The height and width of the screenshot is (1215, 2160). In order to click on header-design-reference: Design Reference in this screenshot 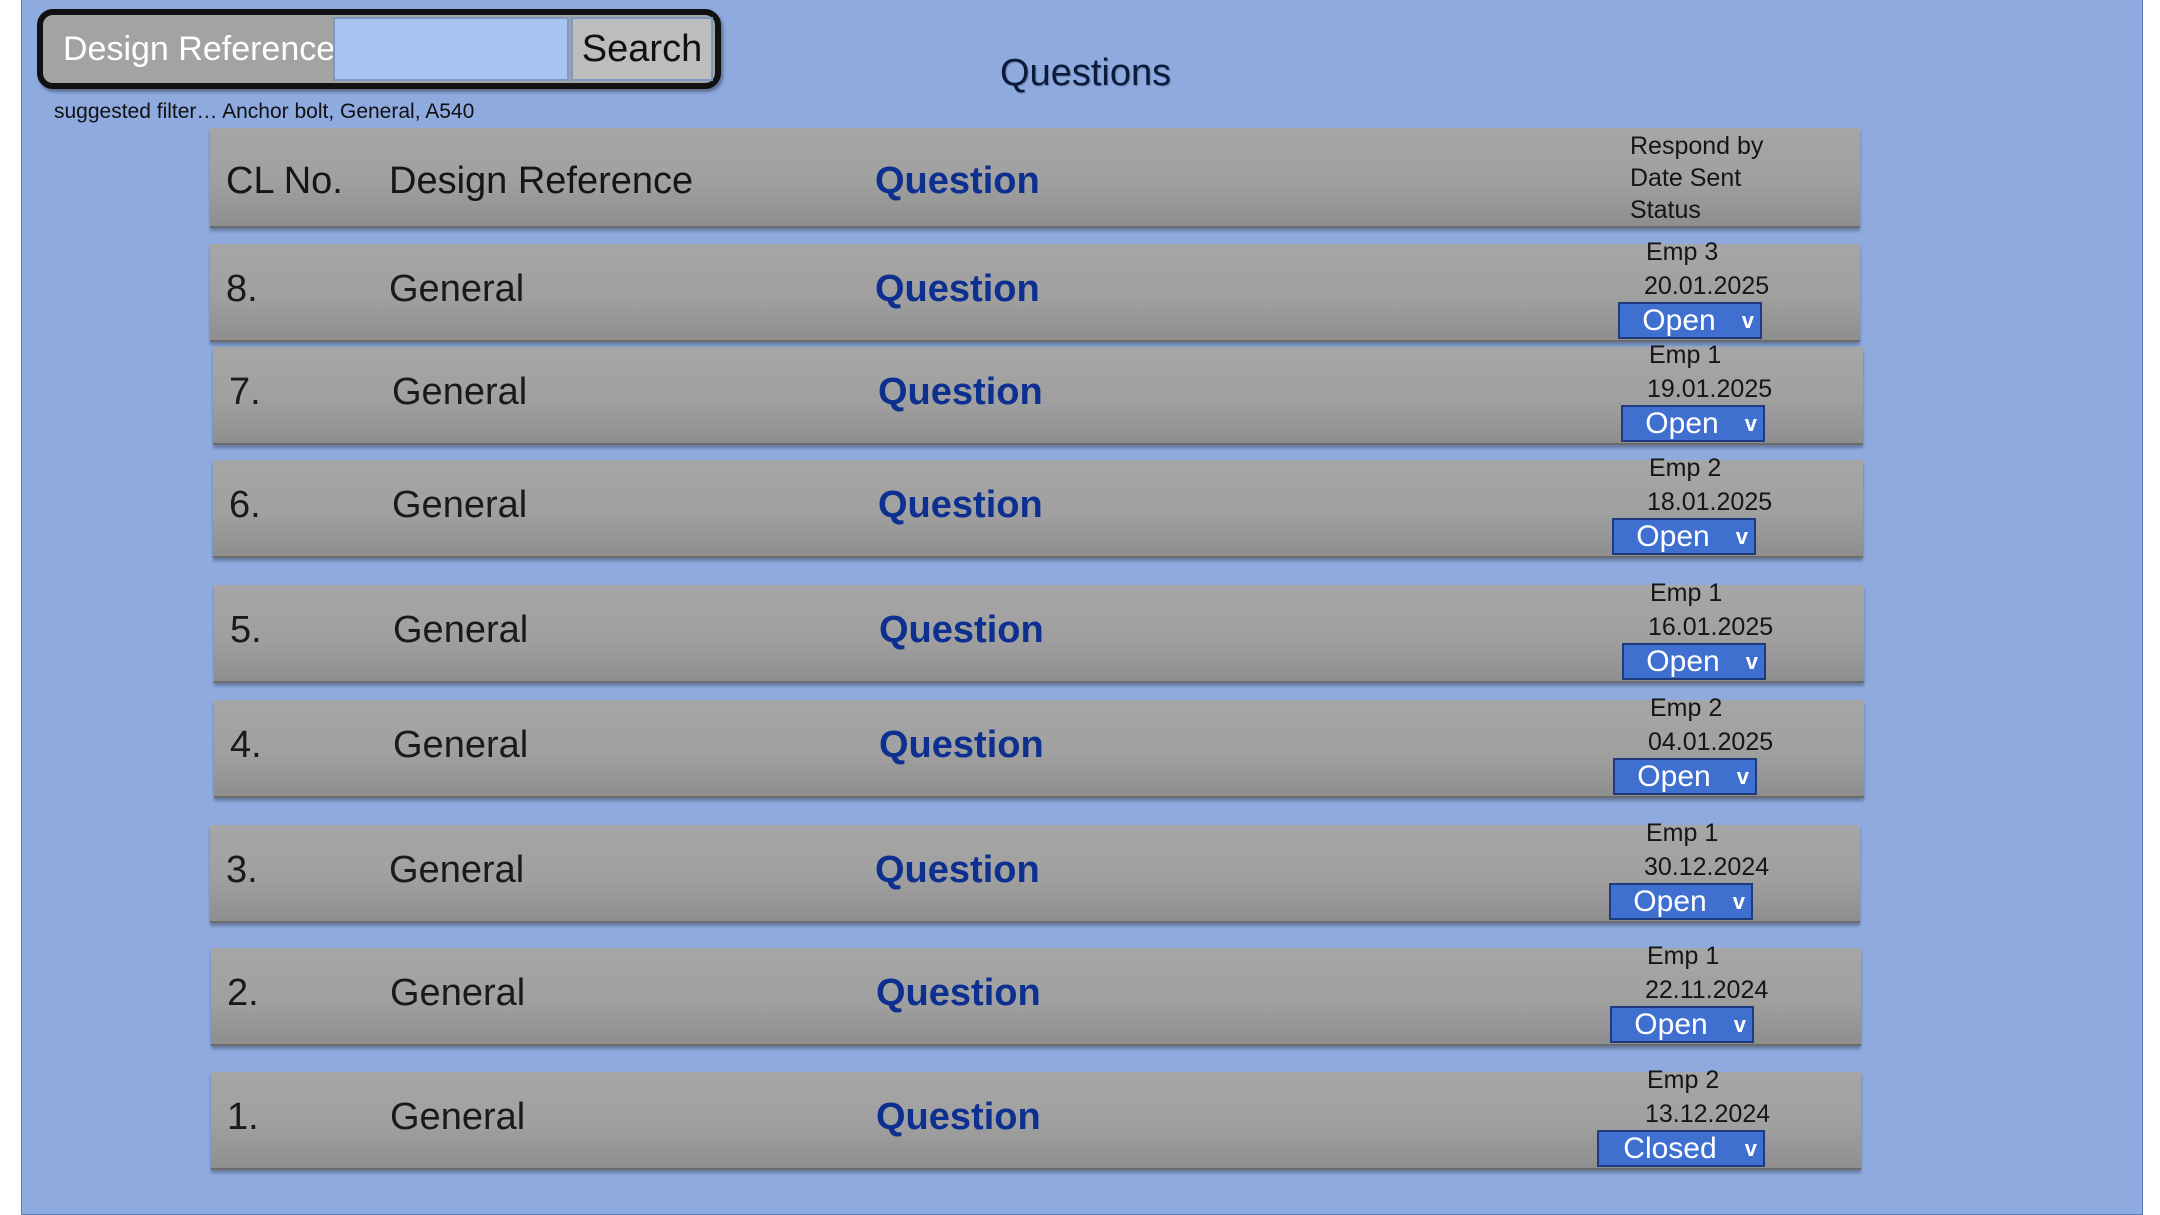, I will do `click(541, 181)`.